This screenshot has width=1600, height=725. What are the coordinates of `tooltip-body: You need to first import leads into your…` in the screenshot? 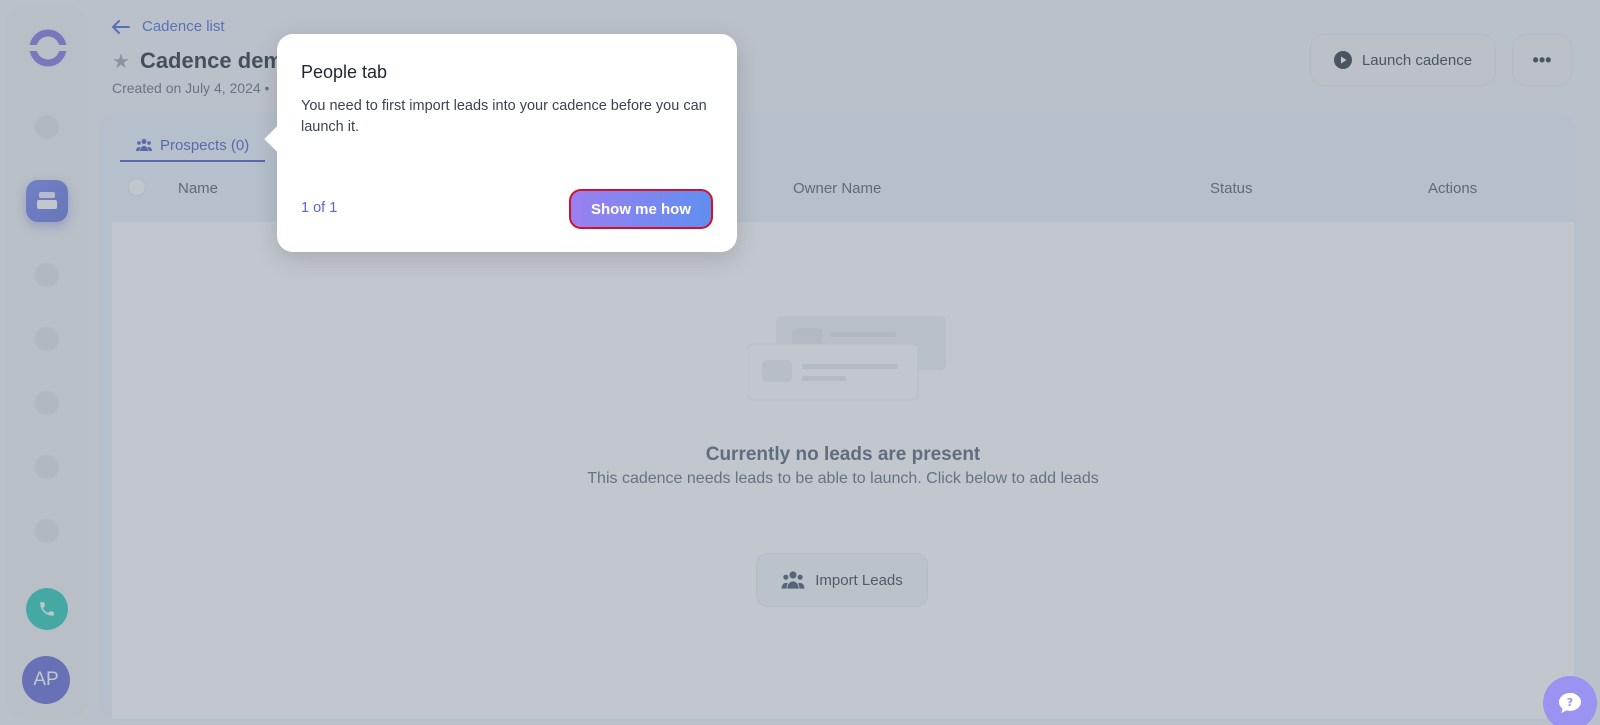 It's located at (504, 116).